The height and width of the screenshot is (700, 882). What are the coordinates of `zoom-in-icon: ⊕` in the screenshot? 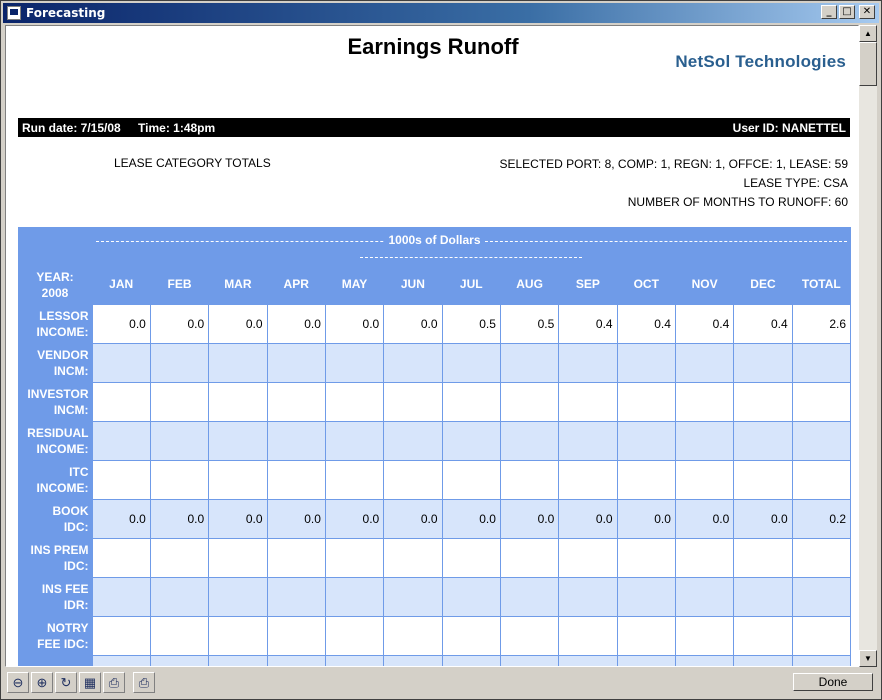 It's located at (42, 682).